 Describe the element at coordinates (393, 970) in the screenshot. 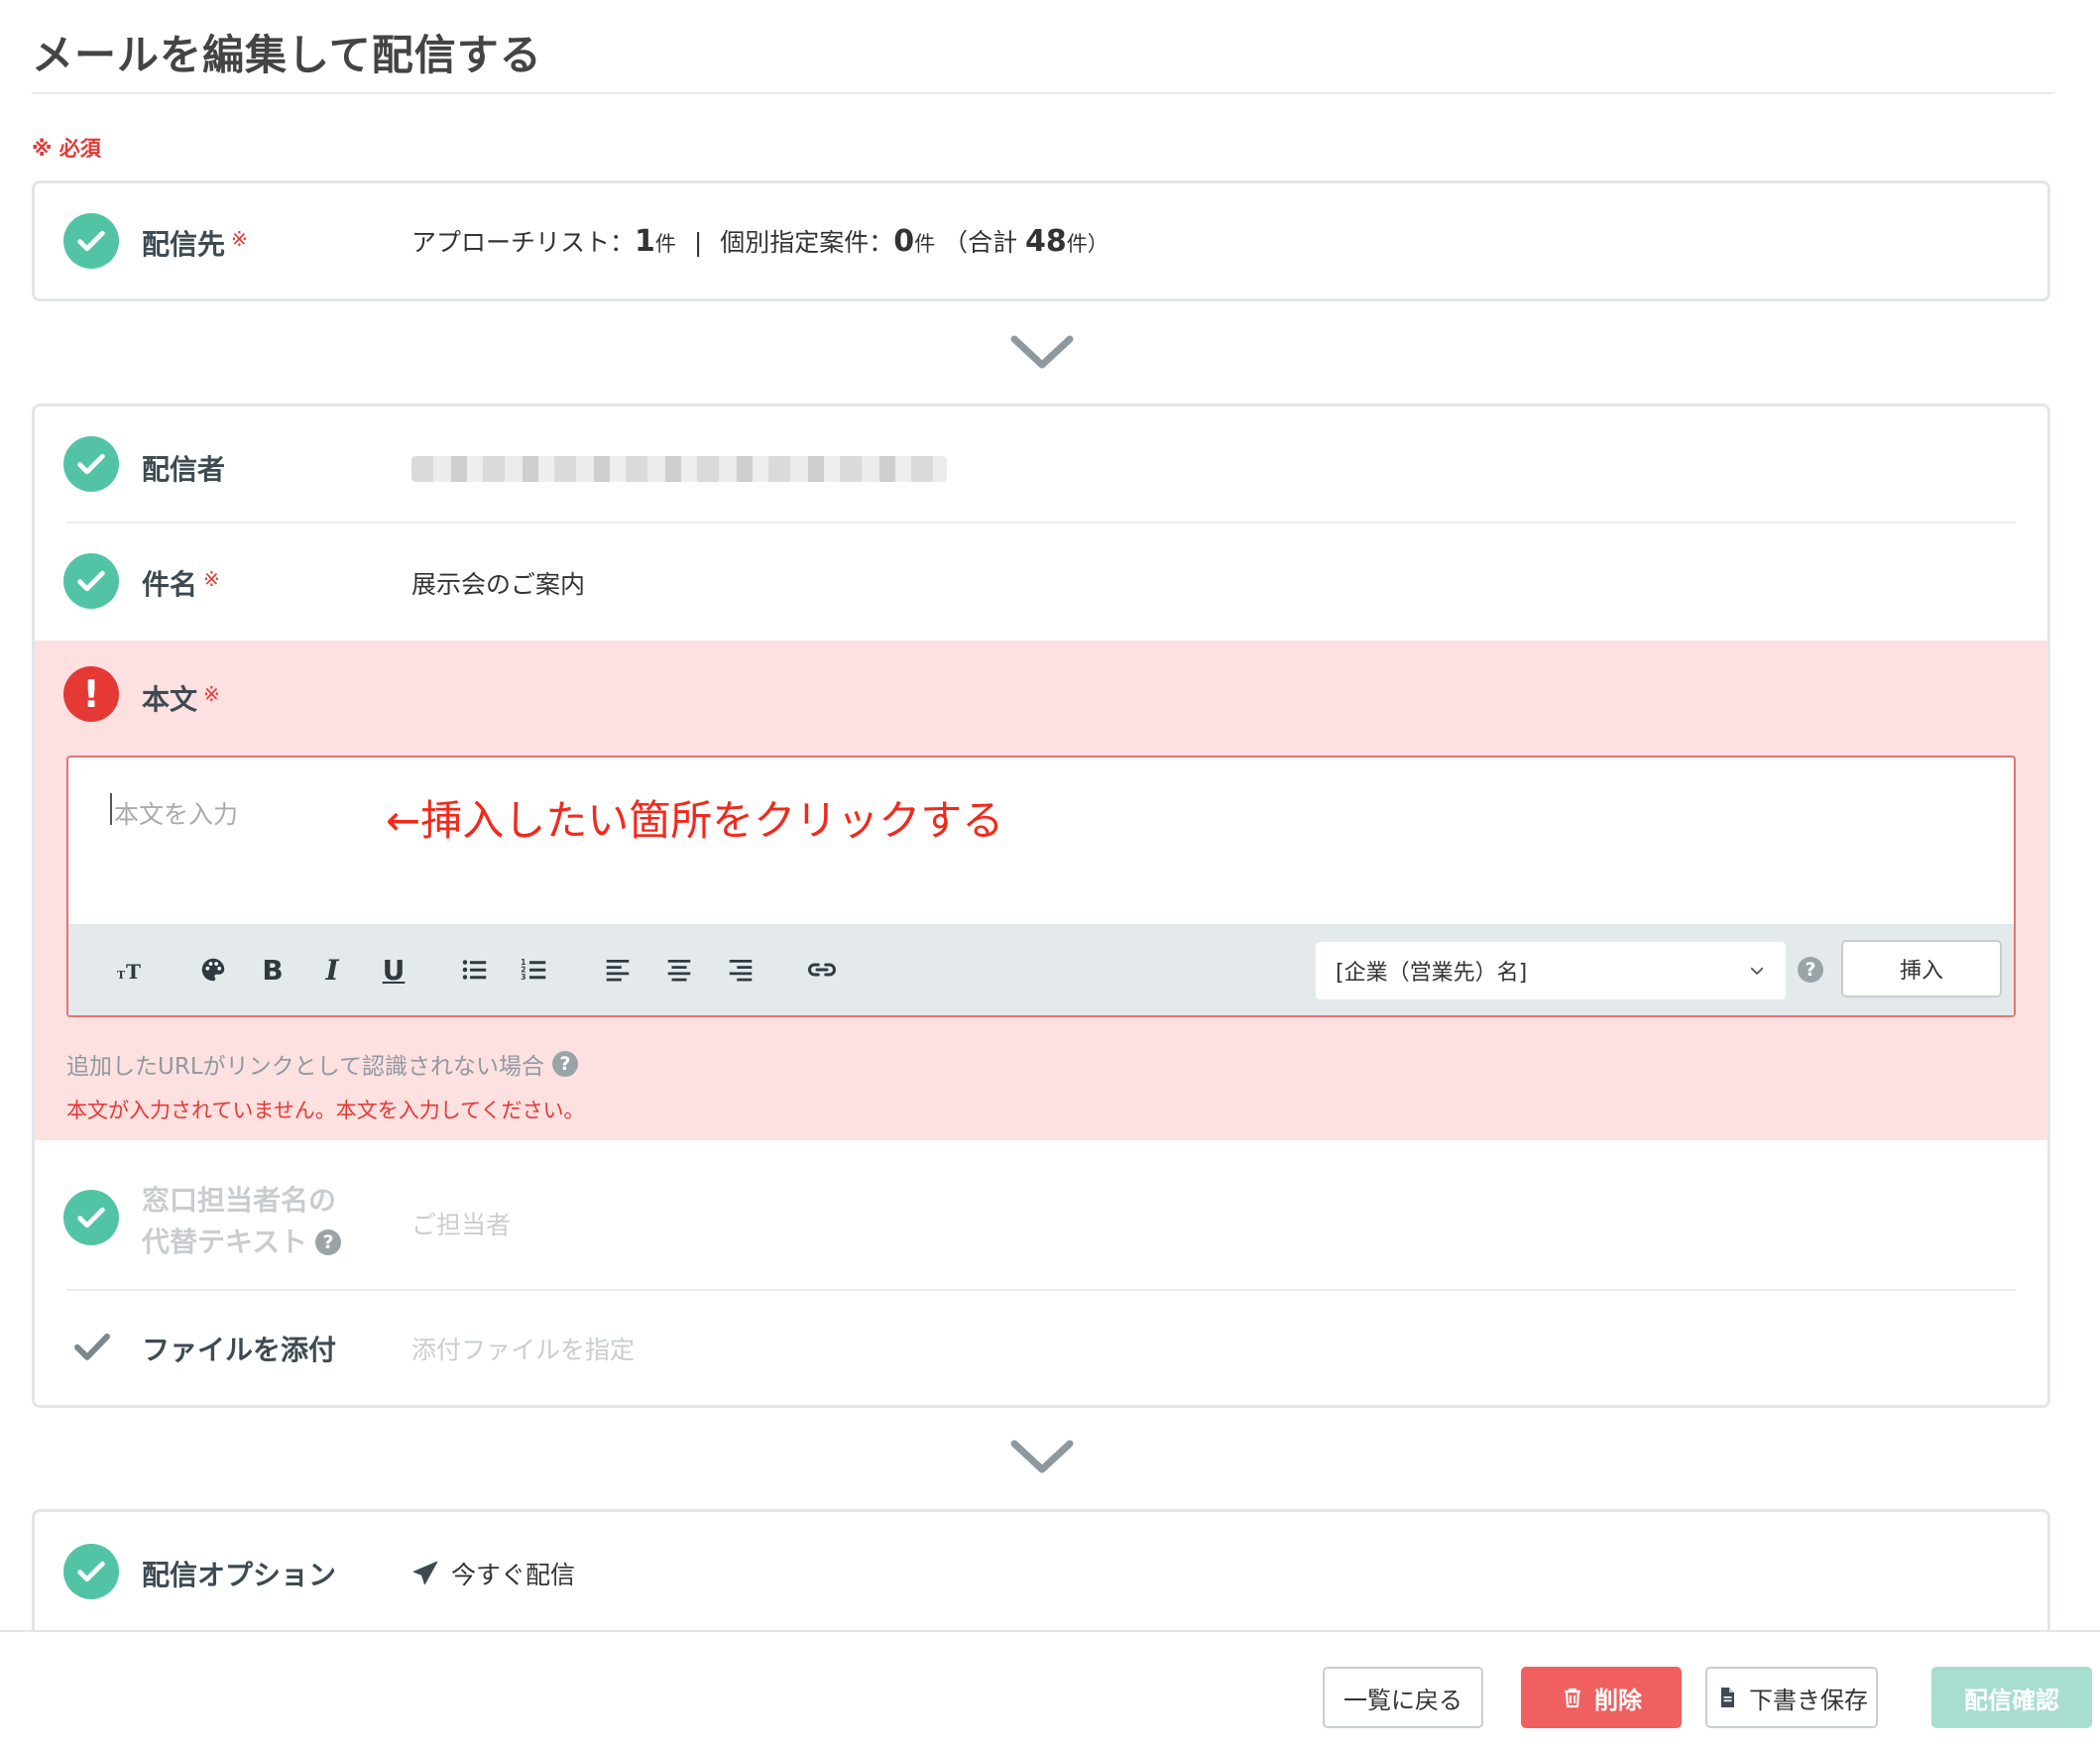

I see `underline-icon: U` at that location.